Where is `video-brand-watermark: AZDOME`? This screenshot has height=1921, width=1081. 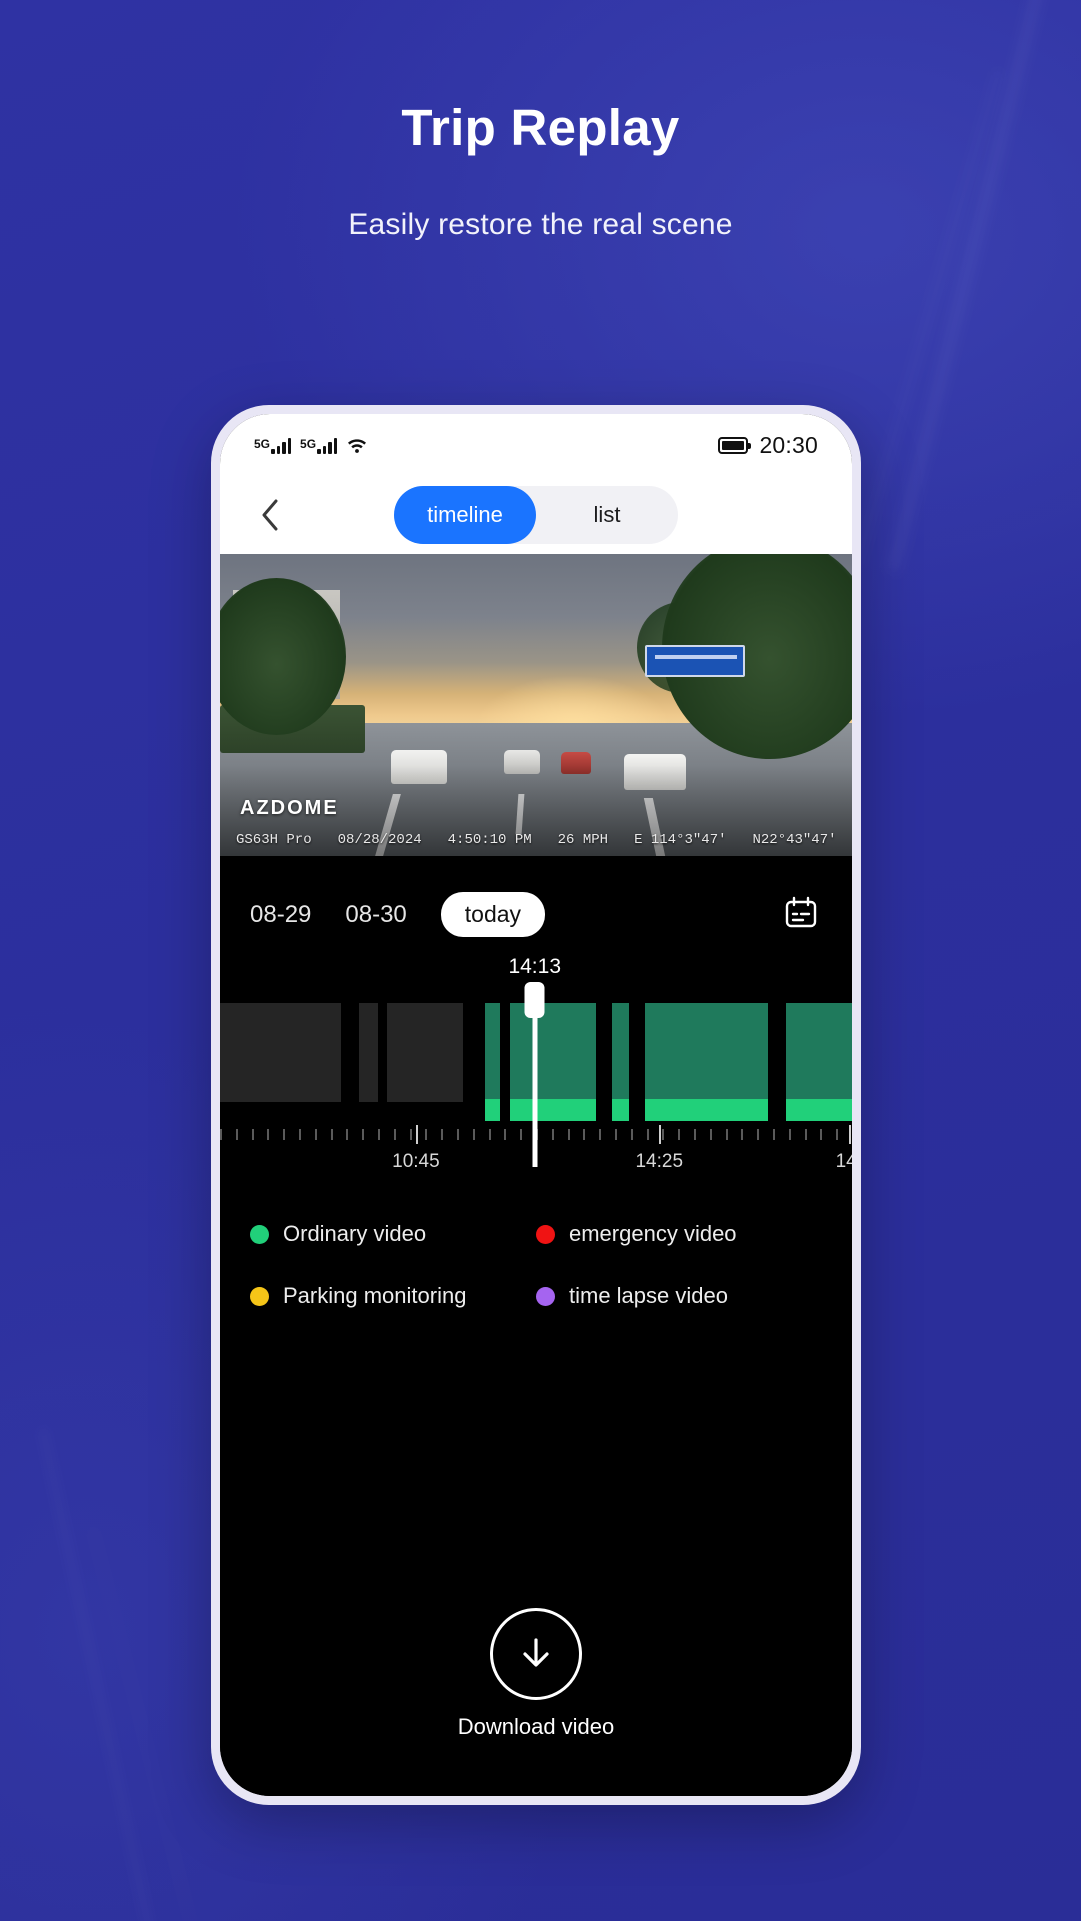
video-brand-watermark: AZDOME is located at coordinates (289, 808).